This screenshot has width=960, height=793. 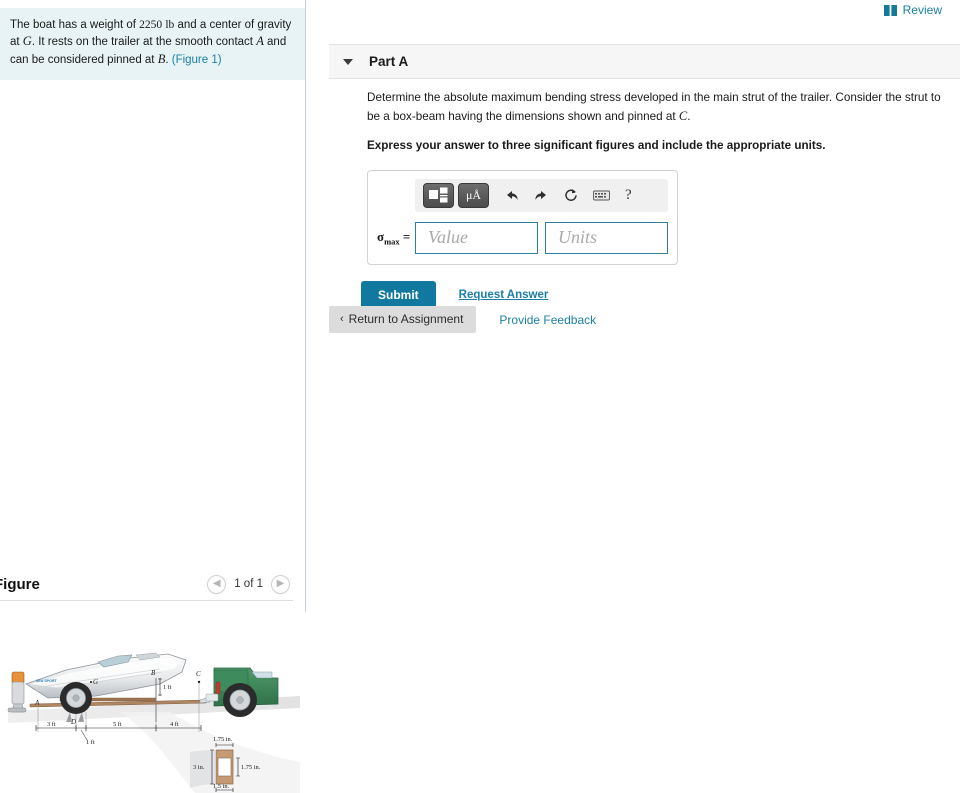 I want to click on return-to-assignment-label: Return to Assignment, so click(x=406, y=319).